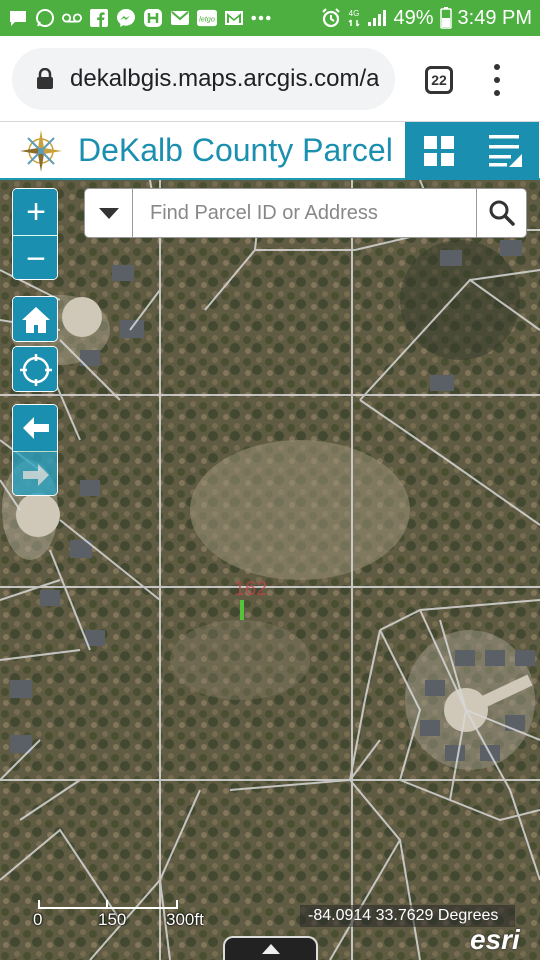  What do you see at coordinates (497, 80) in the screenshot?
I see `browser-menu-icon` at bounding box center [497, 80].